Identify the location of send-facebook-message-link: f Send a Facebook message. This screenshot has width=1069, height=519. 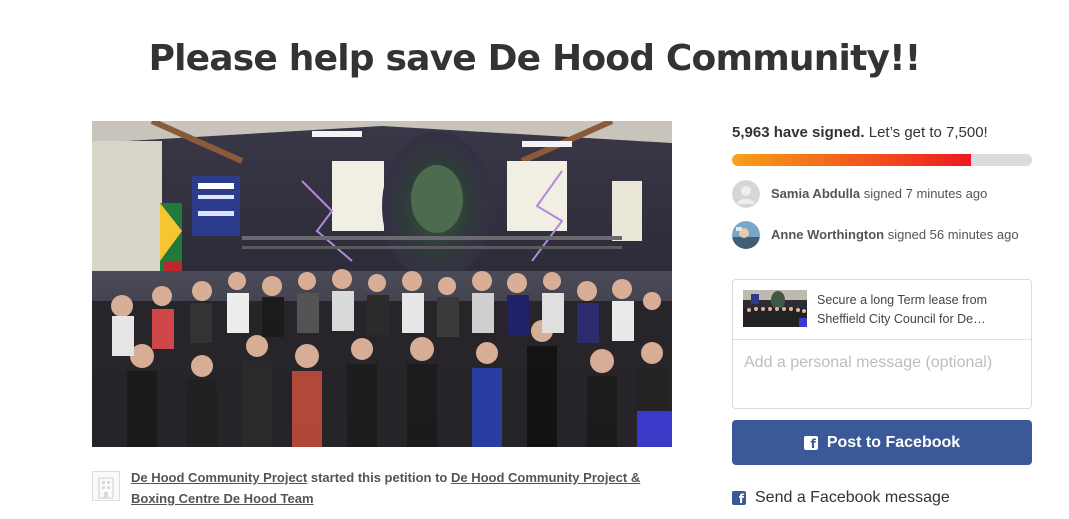
(841, 498).